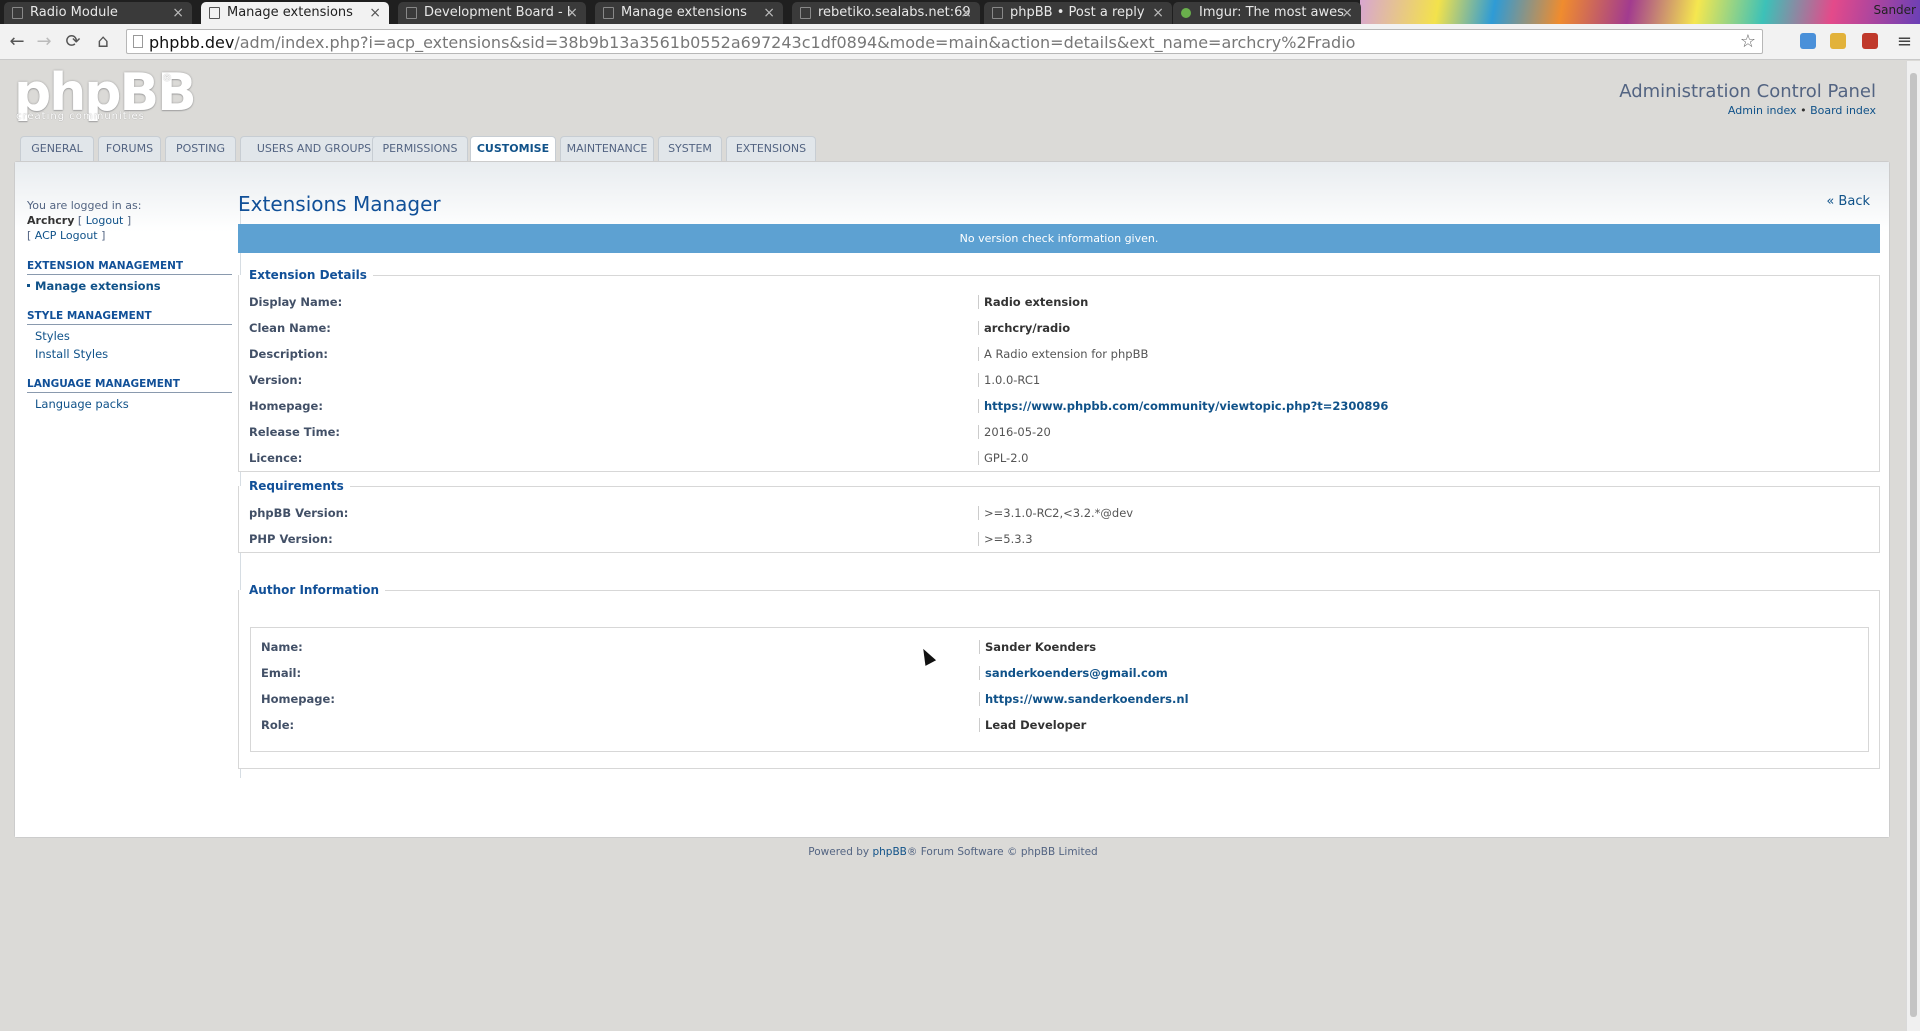 This screenshot has height=1031, width=1920. I want to click on browser-menu-icon: ≡, so click(1904, 41).